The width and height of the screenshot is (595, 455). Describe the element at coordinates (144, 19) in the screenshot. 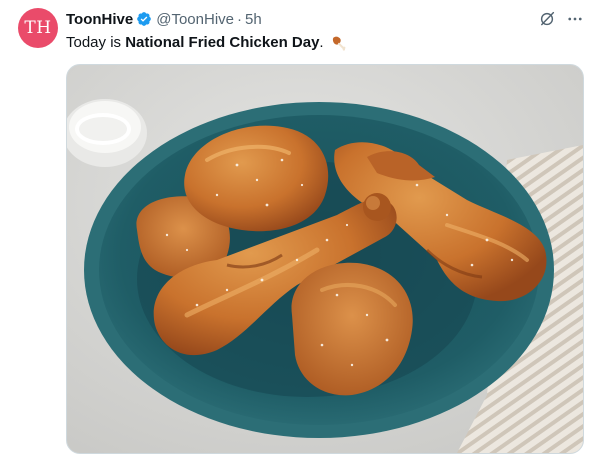

I see `verified-badge-icon` at that location.